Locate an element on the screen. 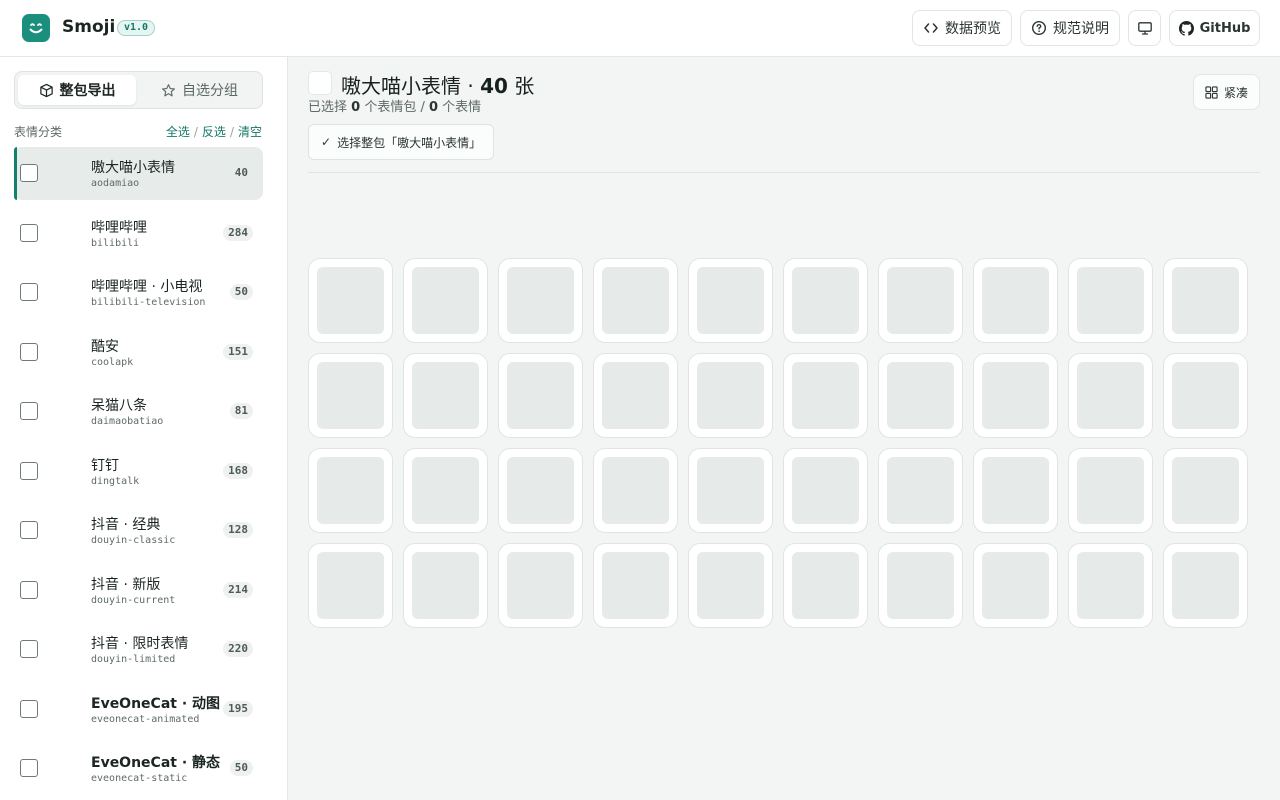  select-whole-pack-button: ✓ 选择整包「嗷大喵小表情」 is located at coordinates (401, 142).